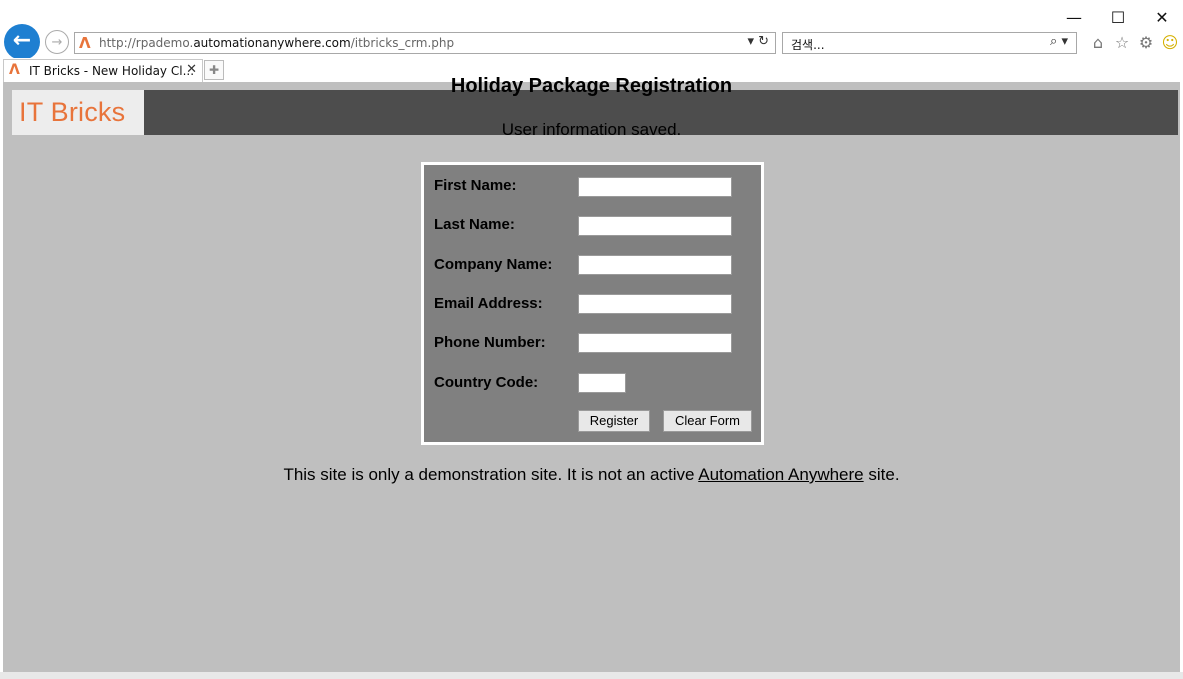 The width and height of the screenshot is (1183, 679). What do you see at coordinates (474, 224) in the screenshot?
I see `last-name-label: Last Name:` at bounding box center [474, 224].